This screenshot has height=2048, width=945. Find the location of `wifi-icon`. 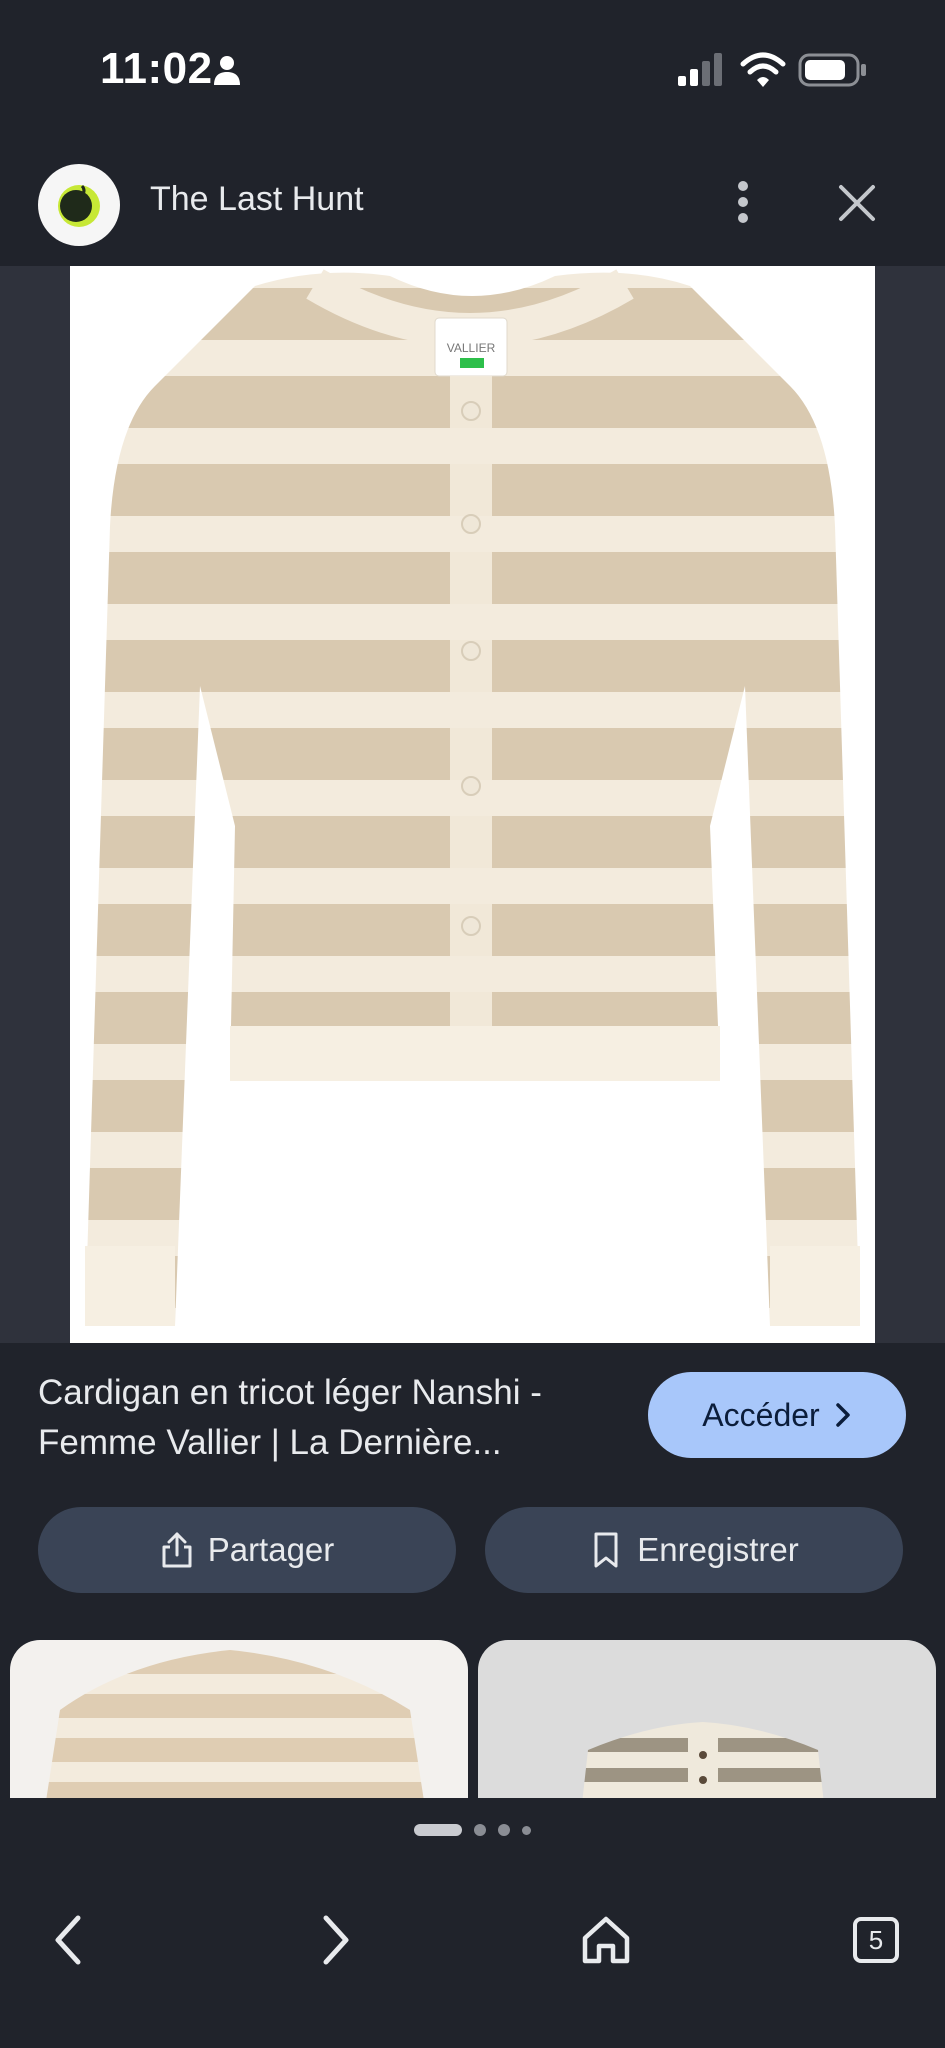

wifi-icon is located at coordinates (763, 69).